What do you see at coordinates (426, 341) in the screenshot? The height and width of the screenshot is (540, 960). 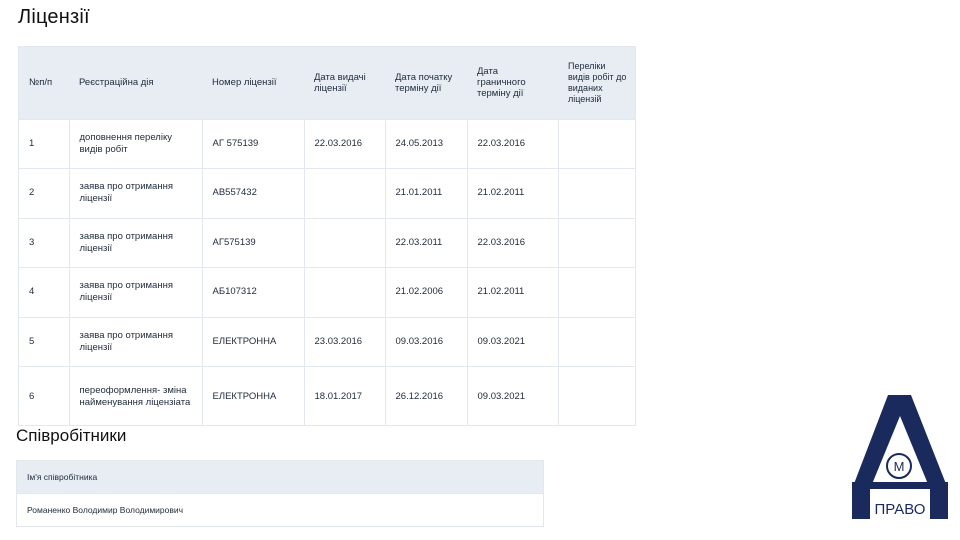 I see `cell-start-date: 09.03.2016` at bounding box center [426, 341].